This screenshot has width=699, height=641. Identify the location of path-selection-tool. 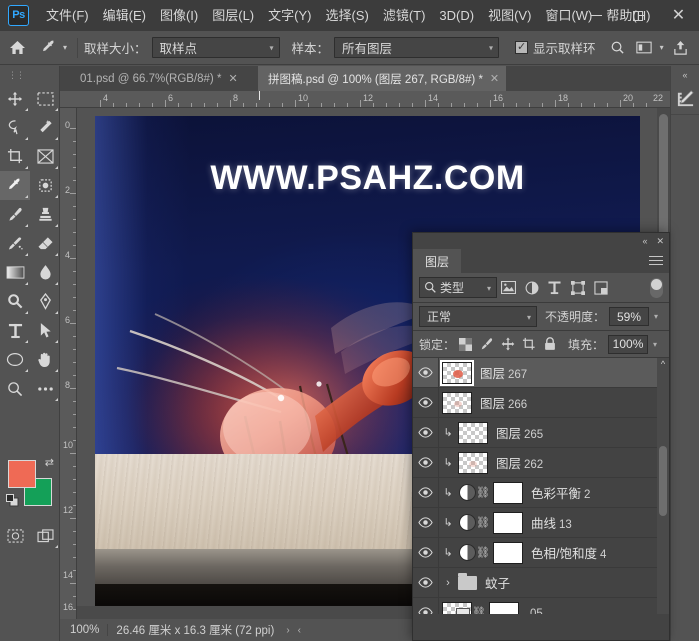
(45, 330).